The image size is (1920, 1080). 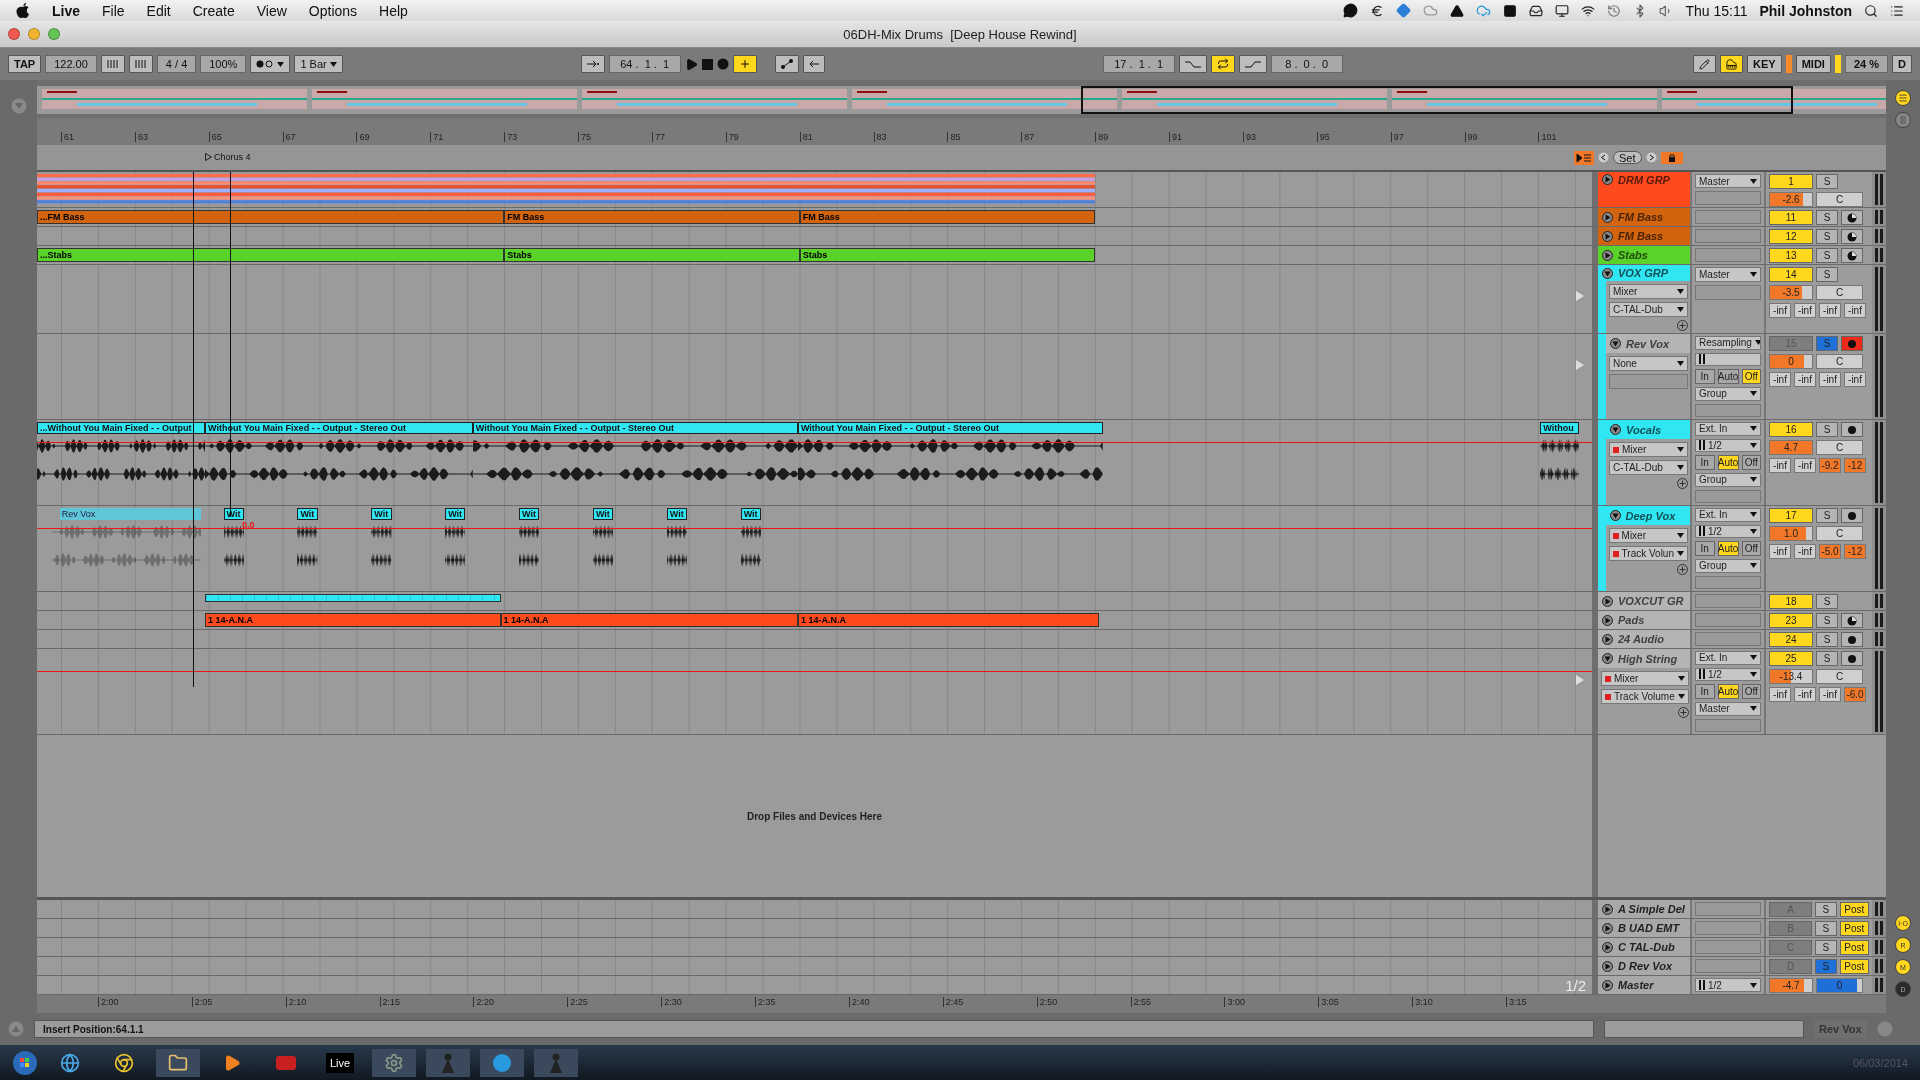 What do you see at coordinates (1644, 928) in the screenshot?
I see `track-title: B UAD EMT` at bounding box center [1644, 928].